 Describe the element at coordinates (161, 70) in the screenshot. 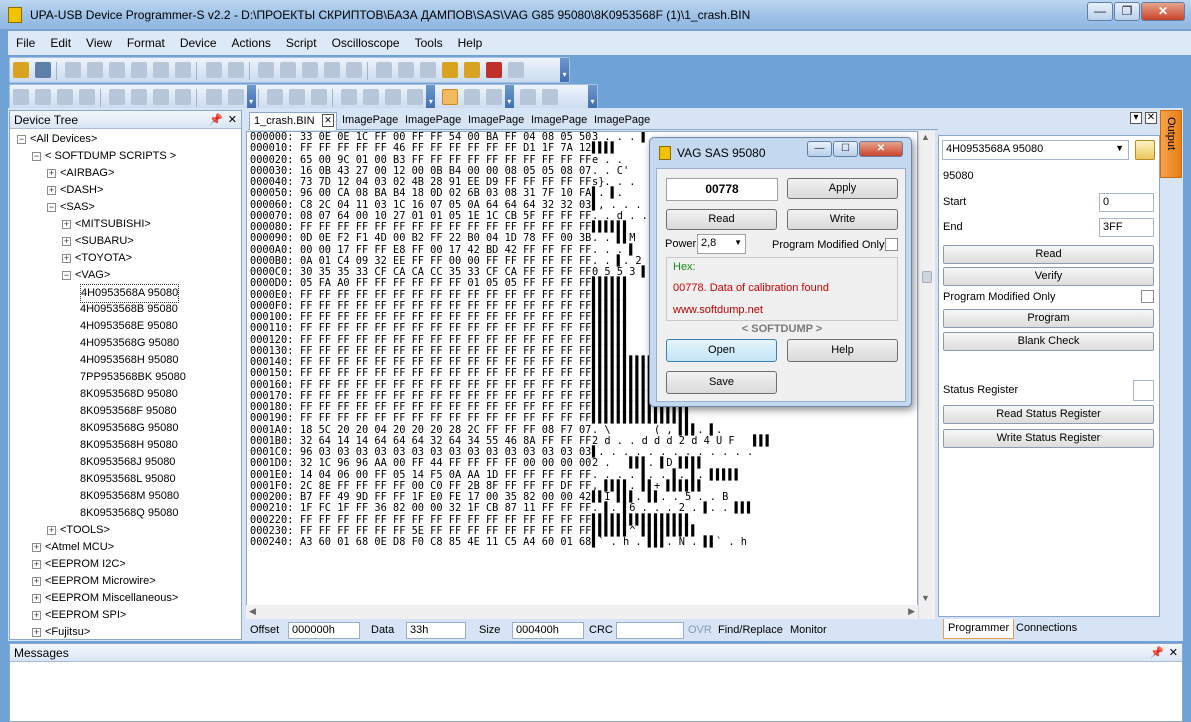

I see `paste-icon` at that location.